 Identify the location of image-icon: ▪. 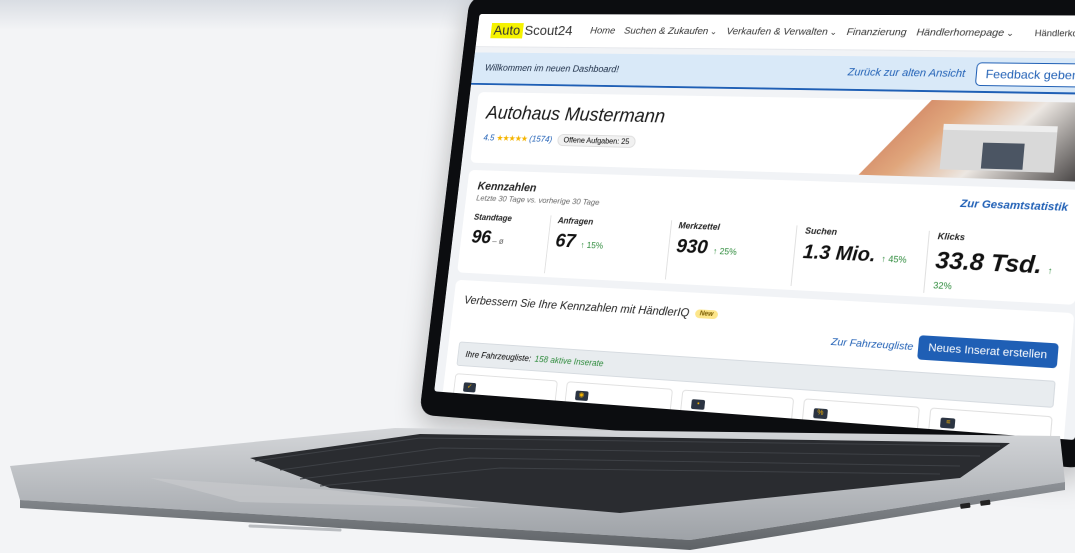
(698, 404).